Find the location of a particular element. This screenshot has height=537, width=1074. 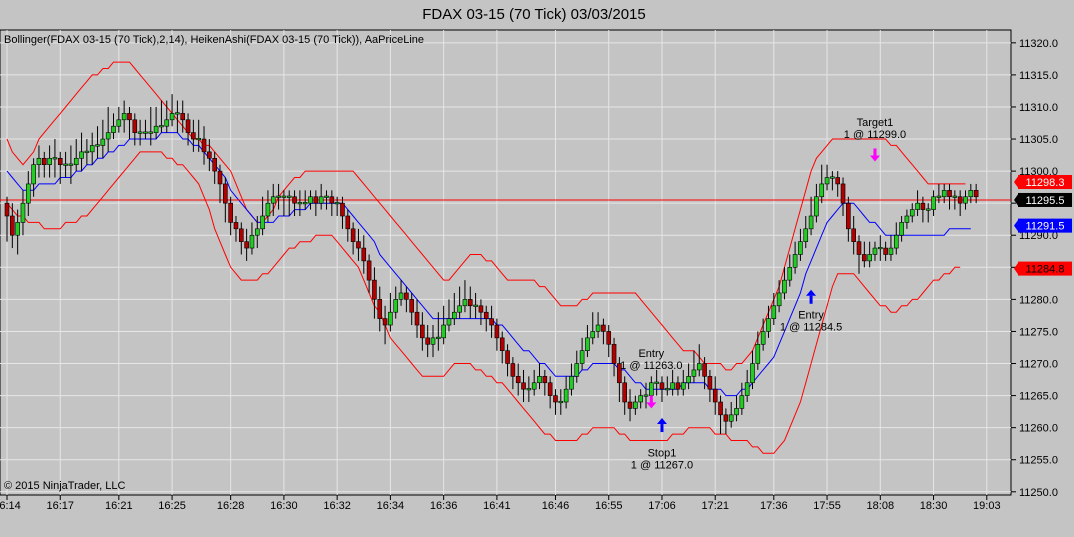

copyright: © 2015 NinjaTrader, LLC is located at coordinates (64, 486).